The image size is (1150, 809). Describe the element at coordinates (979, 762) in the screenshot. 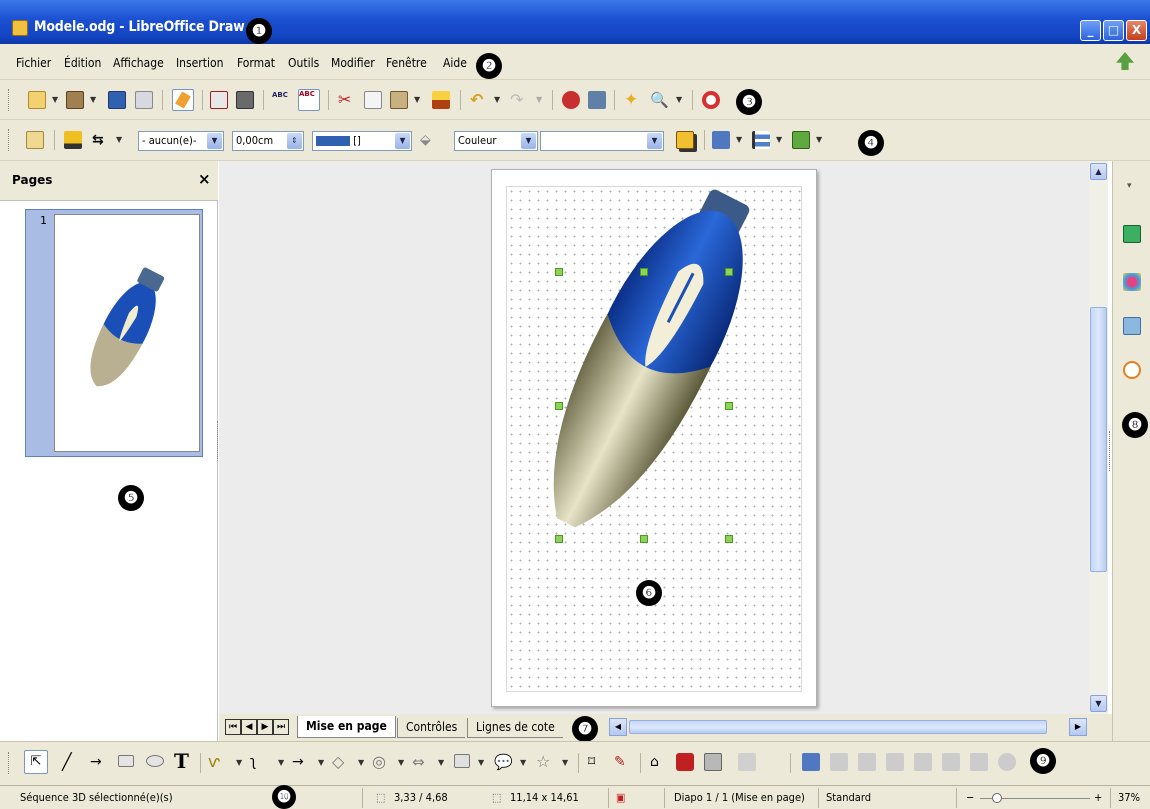

I see `lighting-icon` at that location.